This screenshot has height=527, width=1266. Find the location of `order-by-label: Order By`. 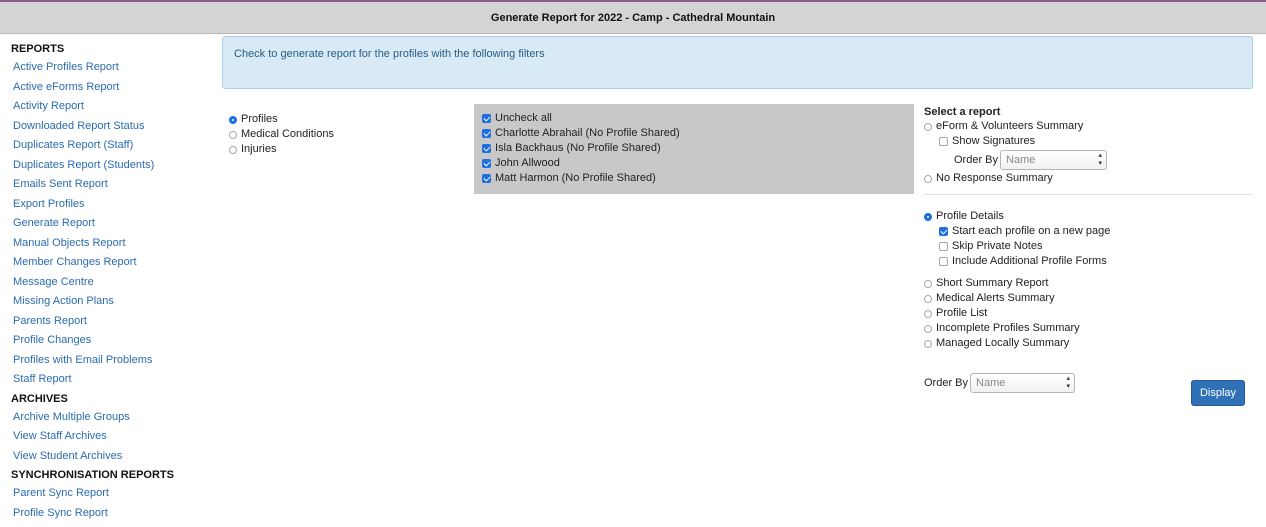

order-by-label: Order By is located at coordinates (946, 383).